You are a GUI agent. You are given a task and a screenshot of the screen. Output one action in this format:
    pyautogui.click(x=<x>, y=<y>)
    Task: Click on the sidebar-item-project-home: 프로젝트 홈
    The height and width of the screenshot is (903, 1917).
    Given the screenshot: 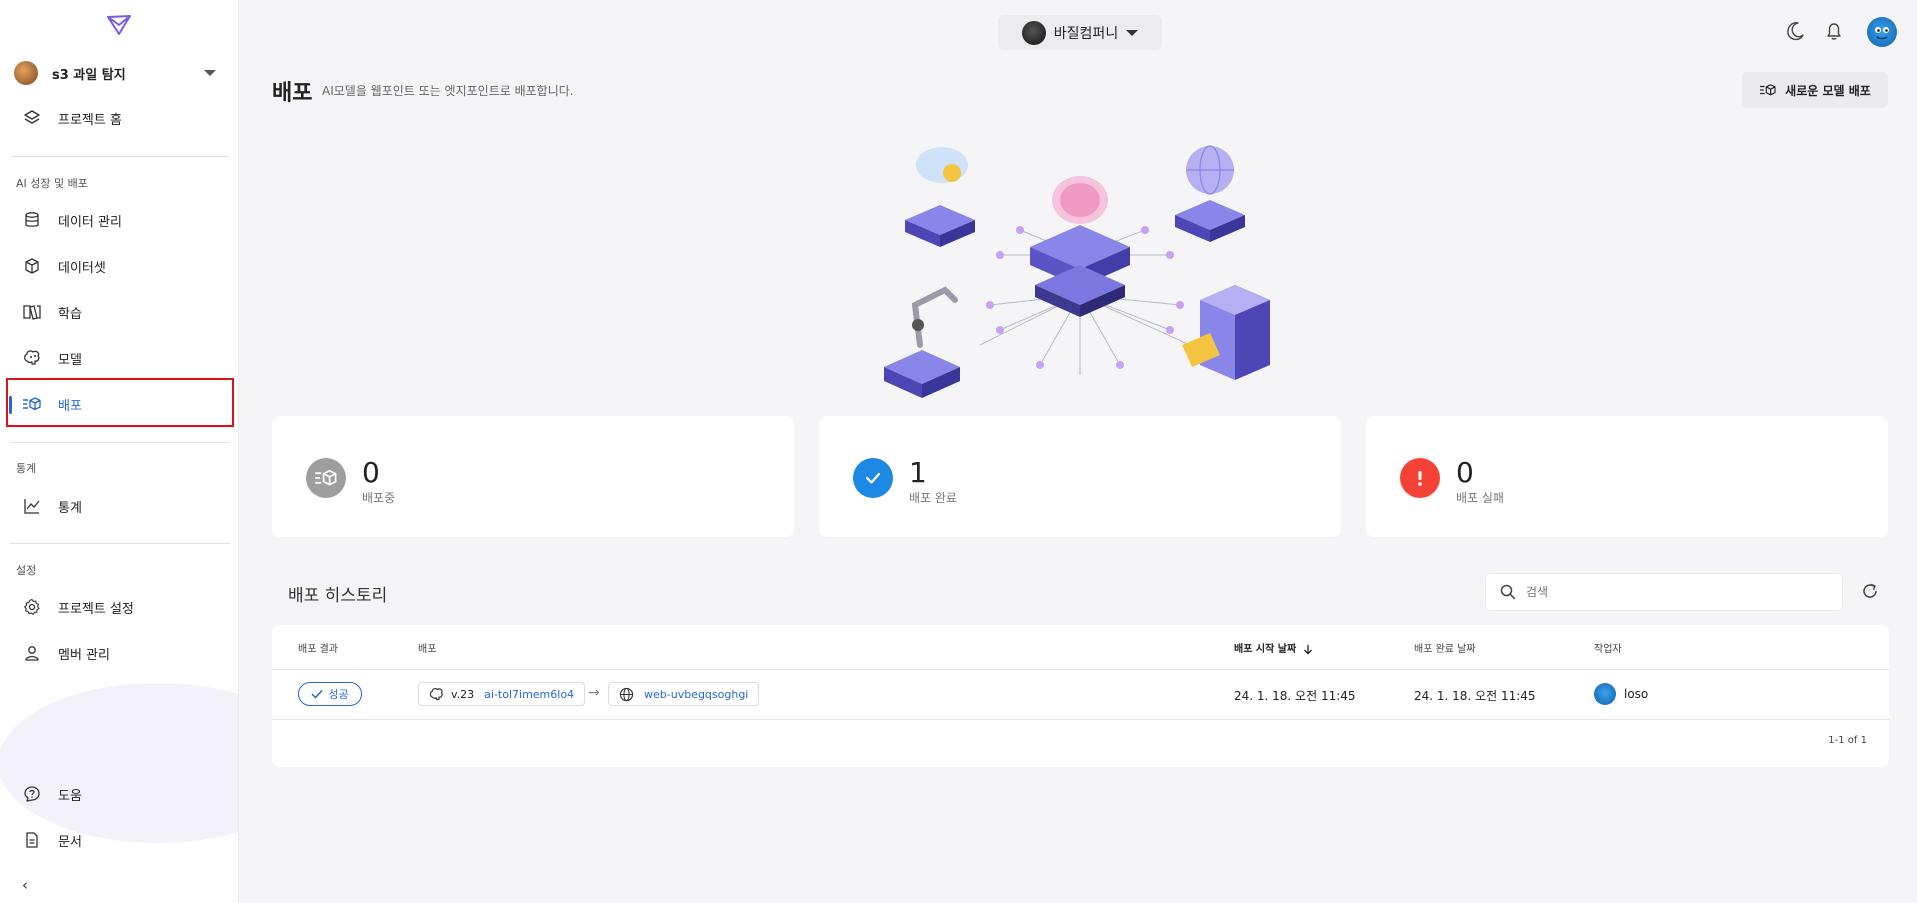 What is the action you would take?
    pyautogui.click(x=120, y=118)
    